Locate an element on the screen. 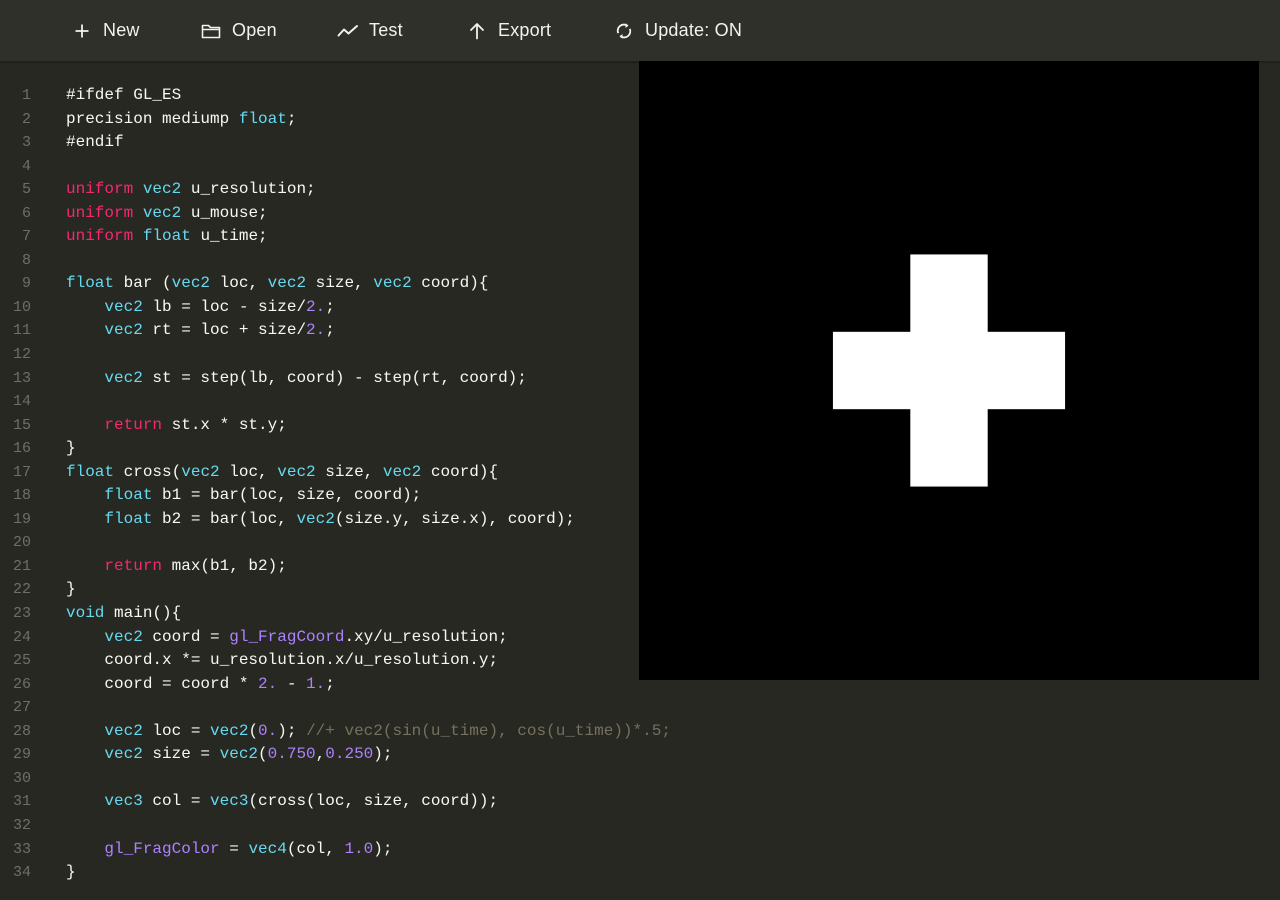 The image size is (1280, 900). code-text: gl_FragColor = vec4(col, 1.0); is located at coordinates (229, 850).